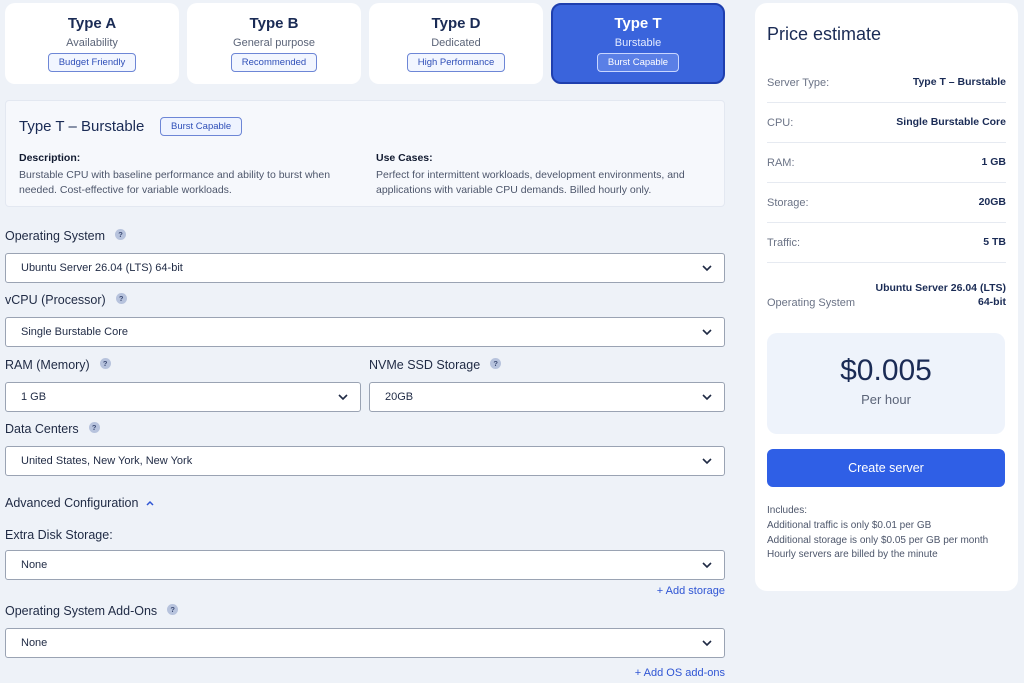  Describe the element at coordinates (399, 397) in the screenshot. I see `storage-select-value: 20GB` at that location.